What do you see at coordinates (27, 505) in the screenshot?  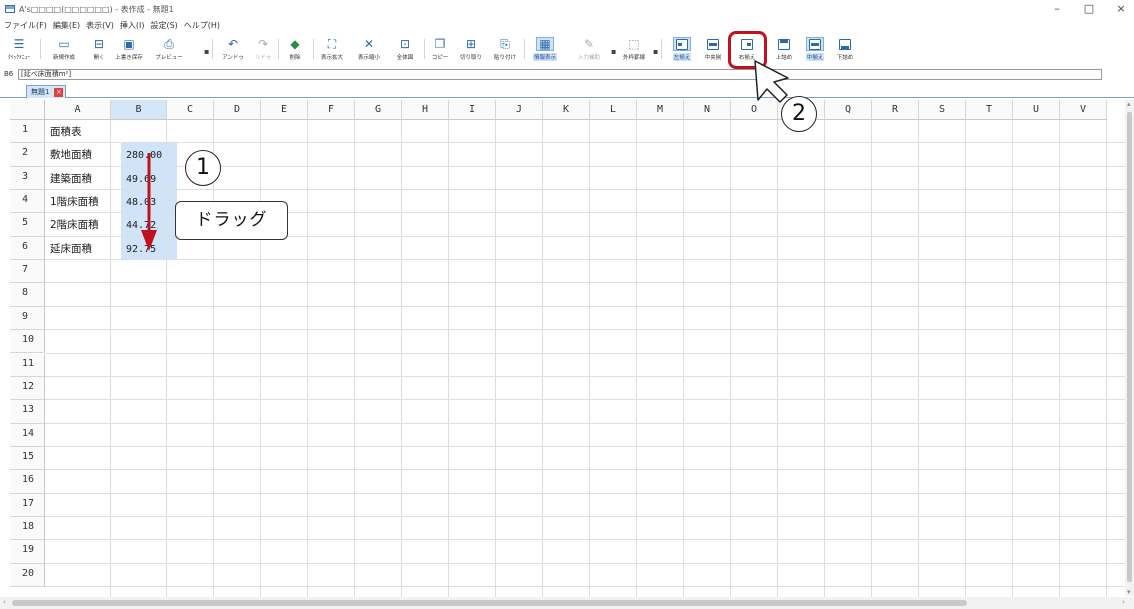 I see `row-header-17: 17` at bounding box center [27, 505].